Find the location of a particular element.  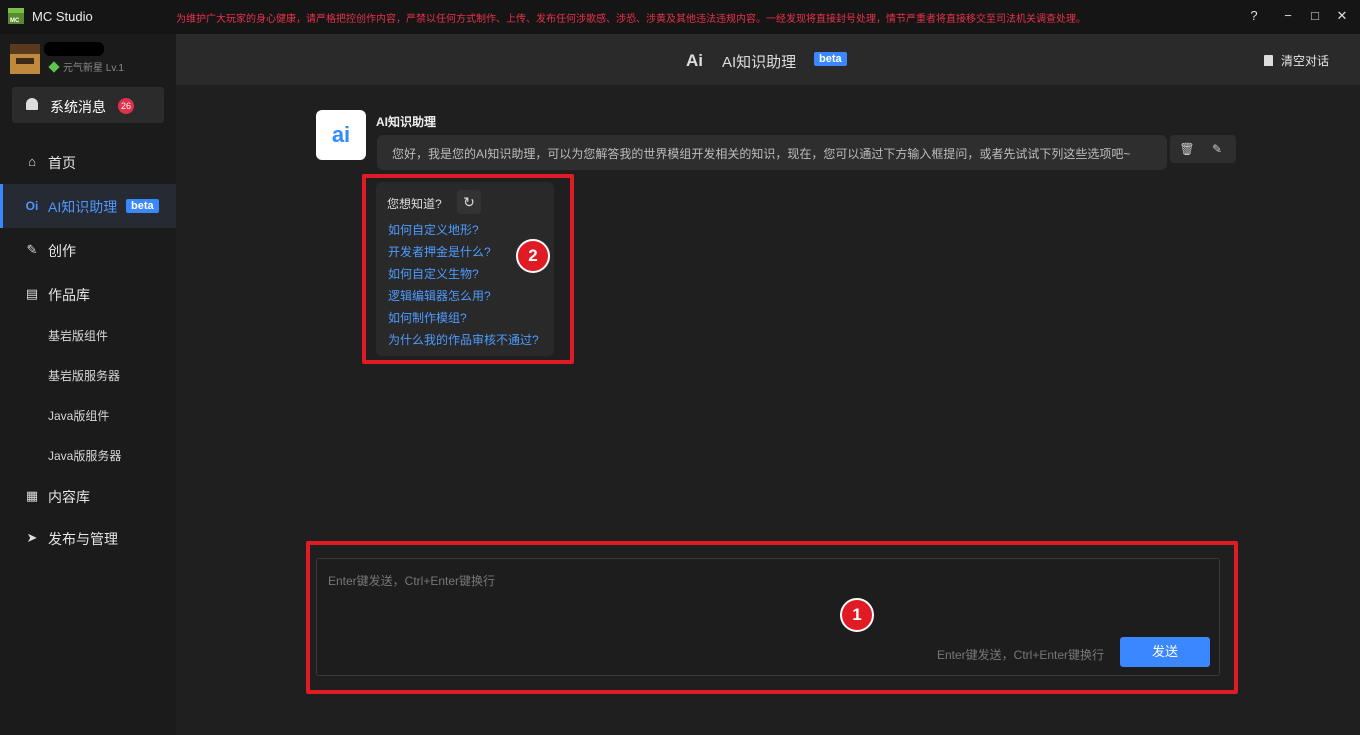

page-header: Ai AI知识助理 beta 清空对话 is located at coordinates (768, 59).